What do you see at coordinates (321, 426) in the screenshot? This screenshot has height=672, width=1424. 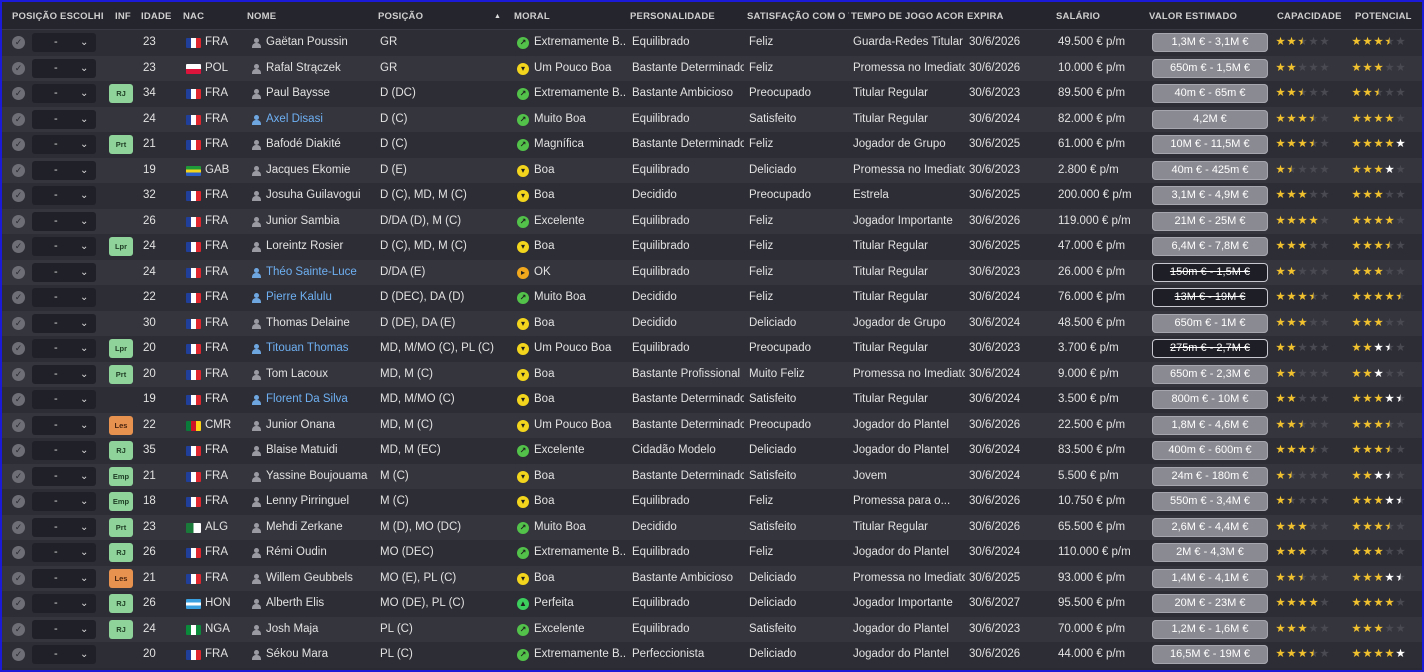 I see `player-name-link: Junior Onana` at bounding box center [321, 426].